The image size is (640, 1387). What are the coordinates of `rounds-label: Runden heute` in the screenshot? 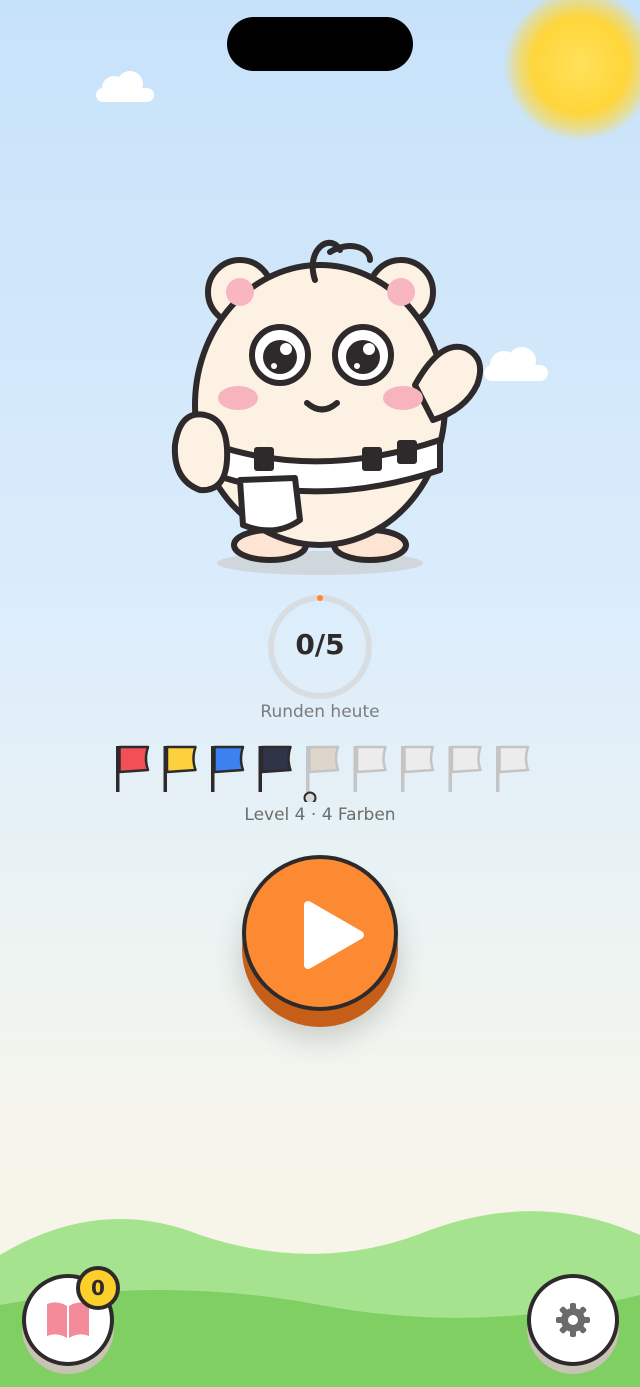 It's located at (320, 712).